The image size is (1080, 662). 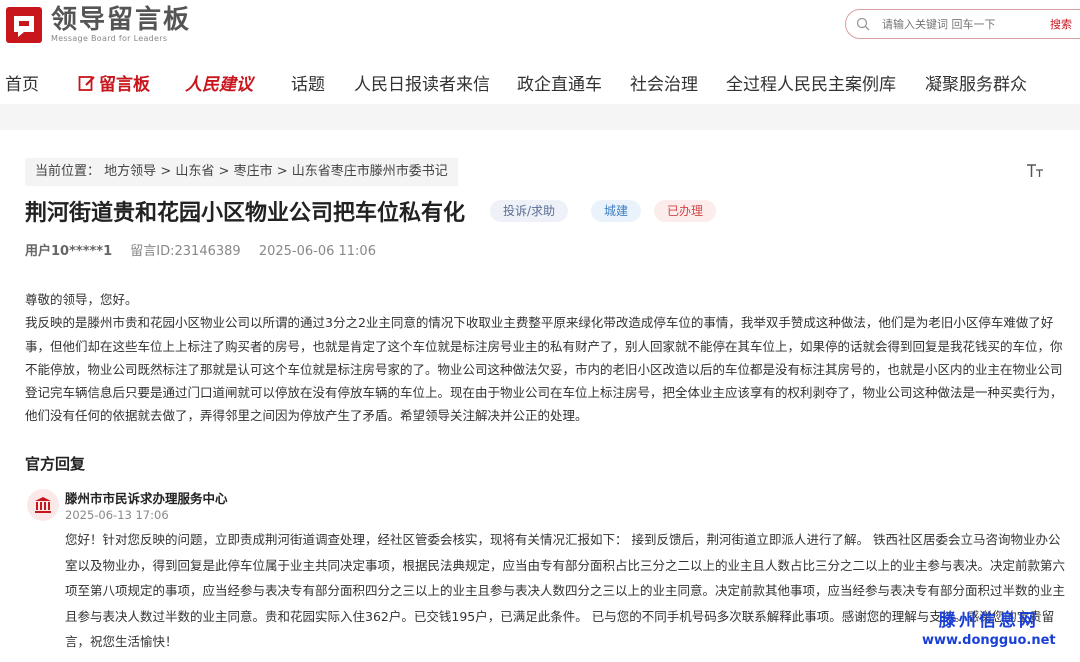 I want to click on logo-icon, so click(x=24, y=25).